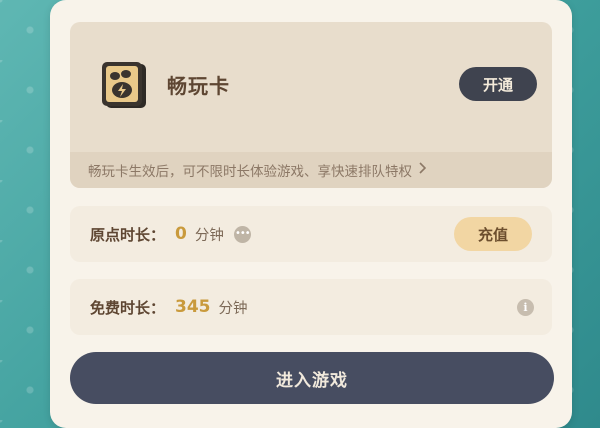 Image resolution: width=600 pixels, height=428 pixels. Describe the element at coordinates (525, 307) in the screenshot. I see `info-icon: i` at that location.